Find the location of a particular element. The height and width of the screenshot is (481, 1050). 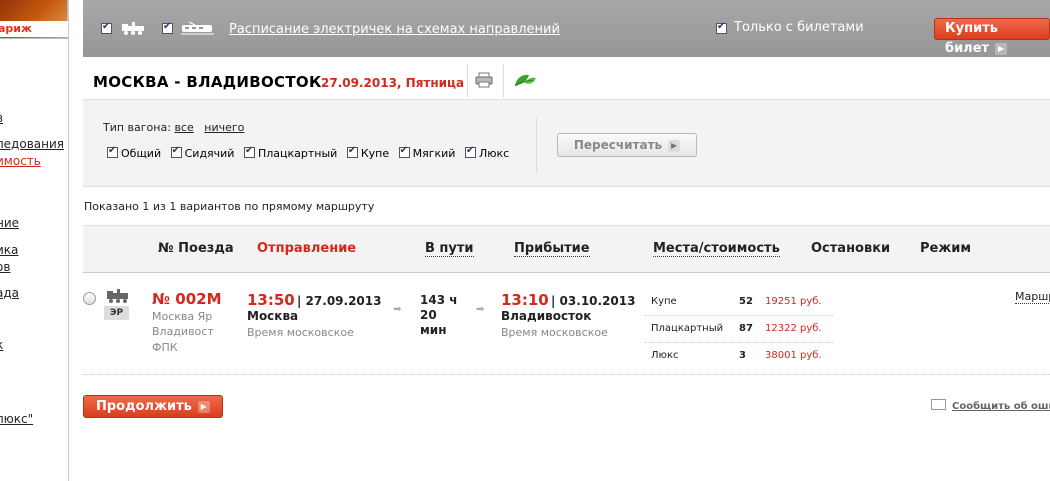

wagon-option-label: Сидячий is located at coordinates (209, 153).